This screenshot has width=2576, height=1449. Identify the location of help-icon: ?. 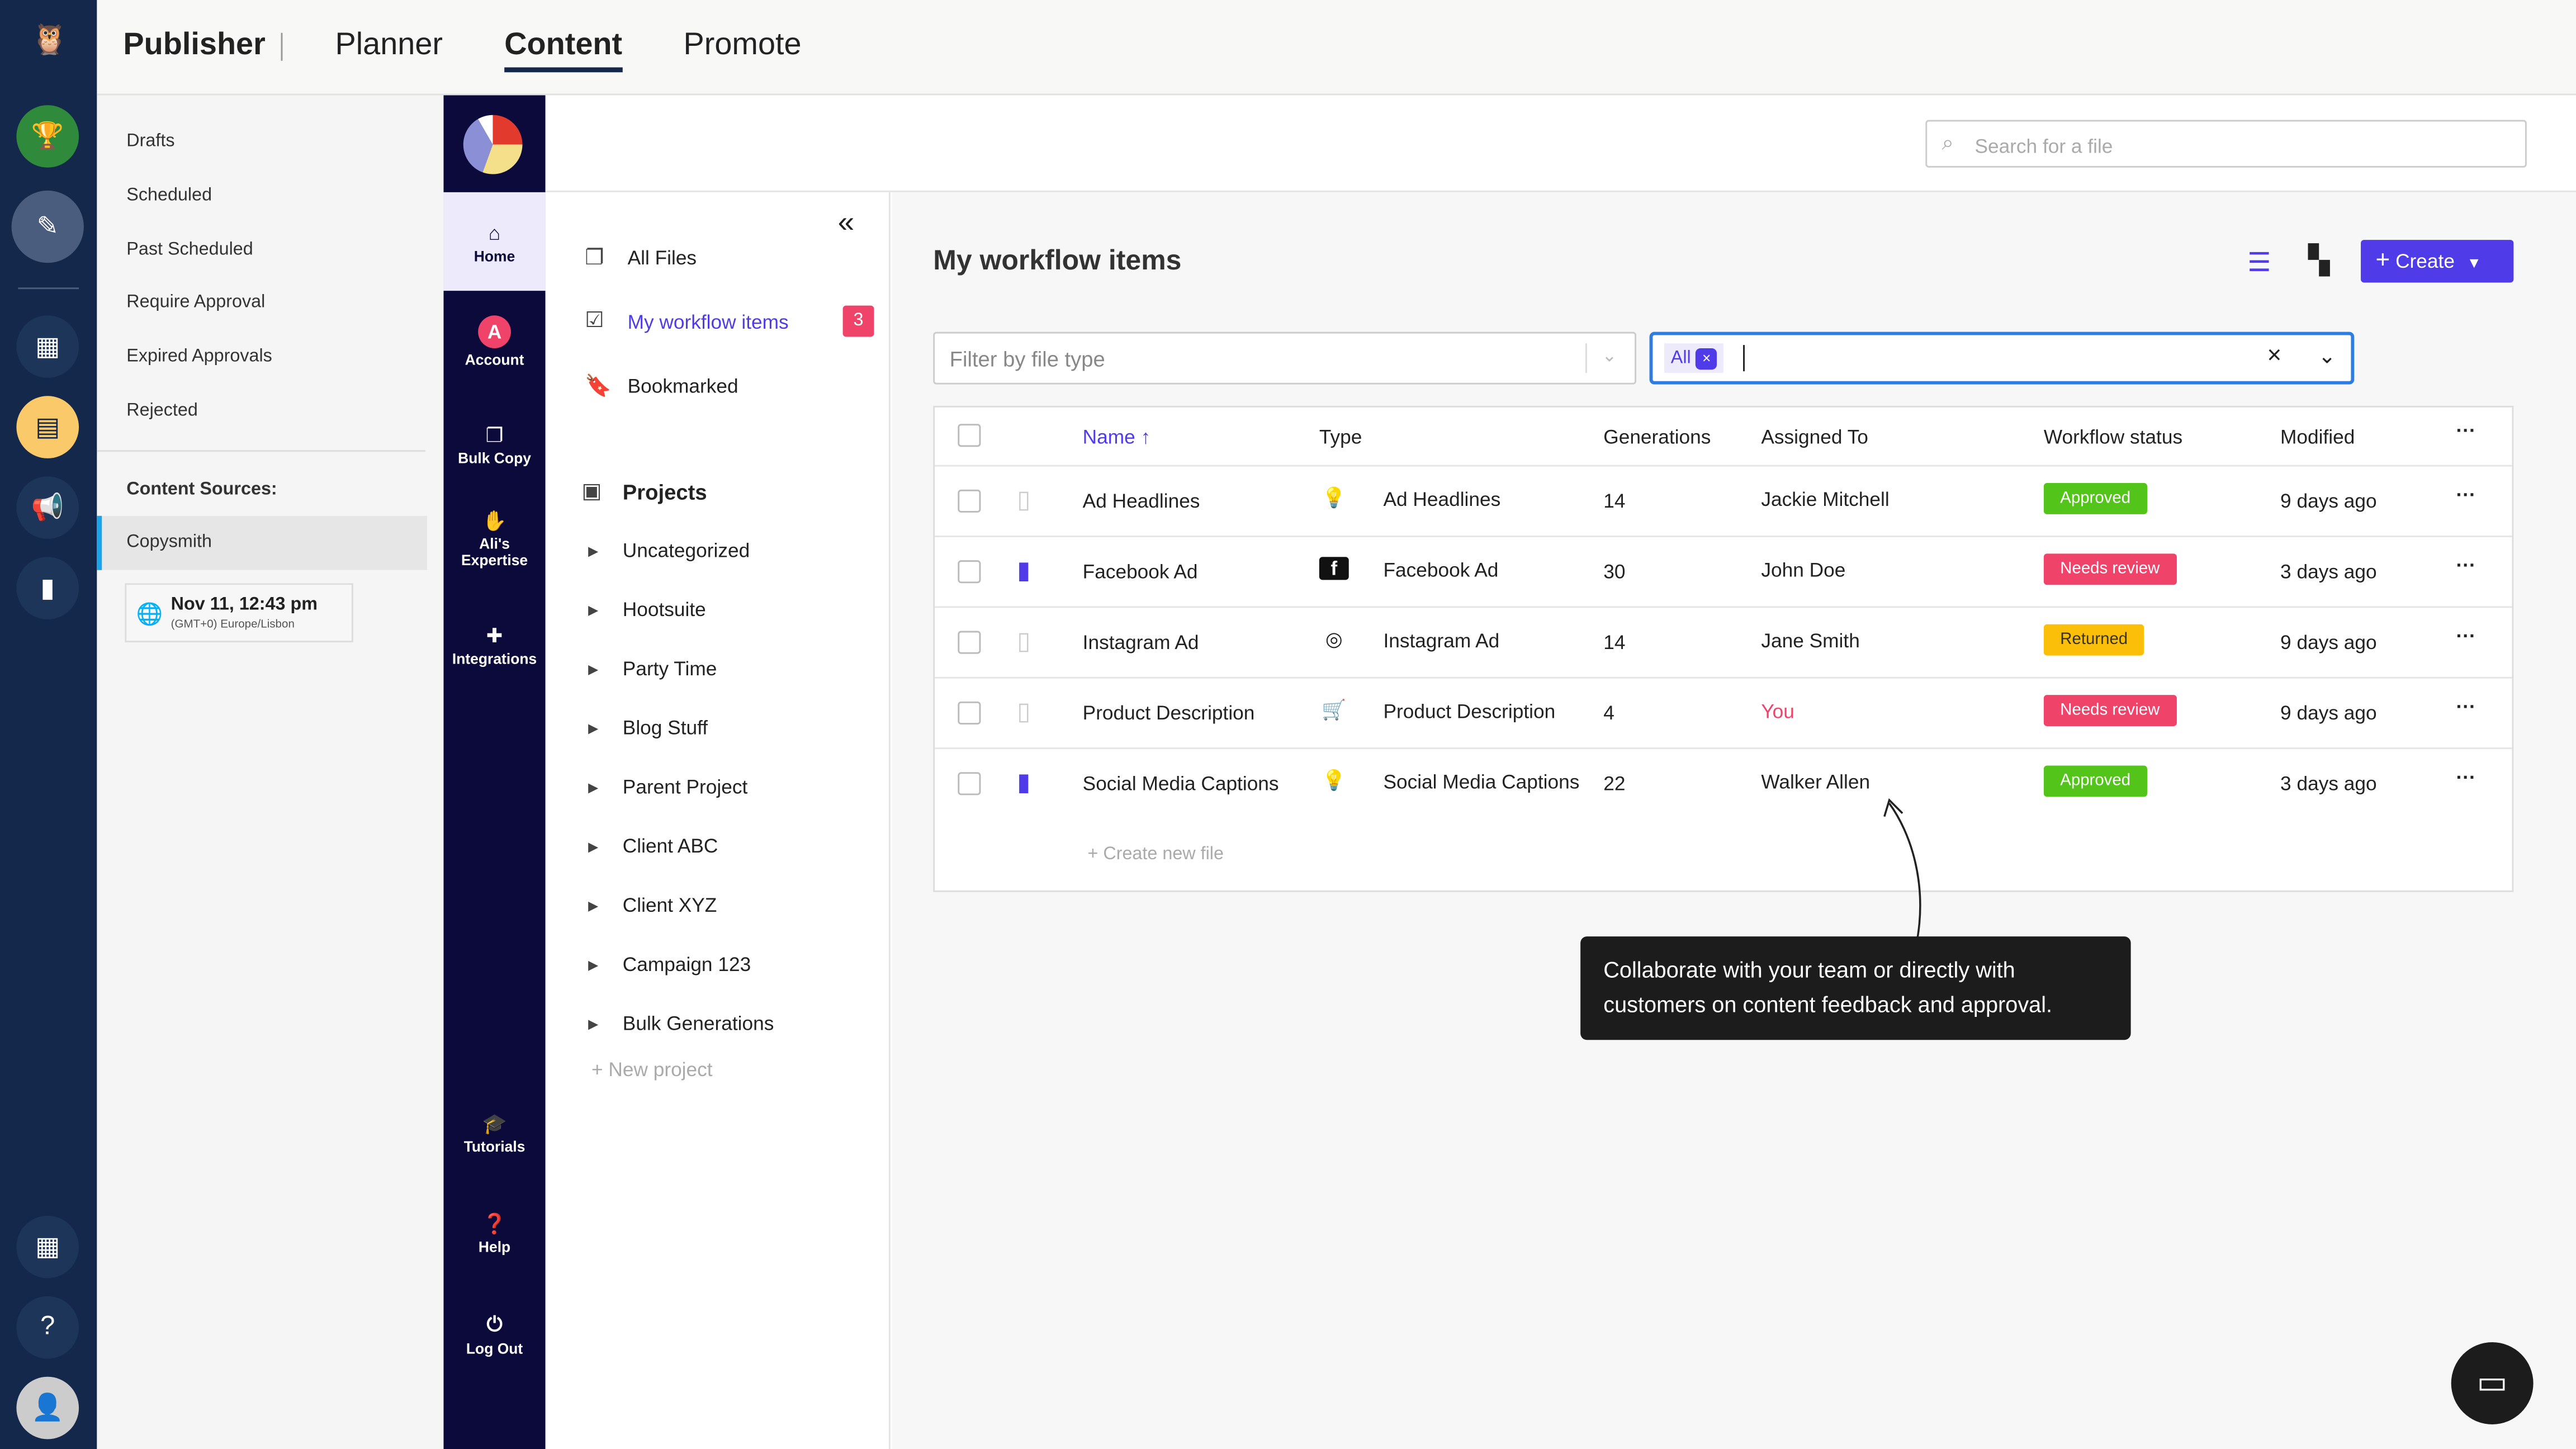
(48, 1328).